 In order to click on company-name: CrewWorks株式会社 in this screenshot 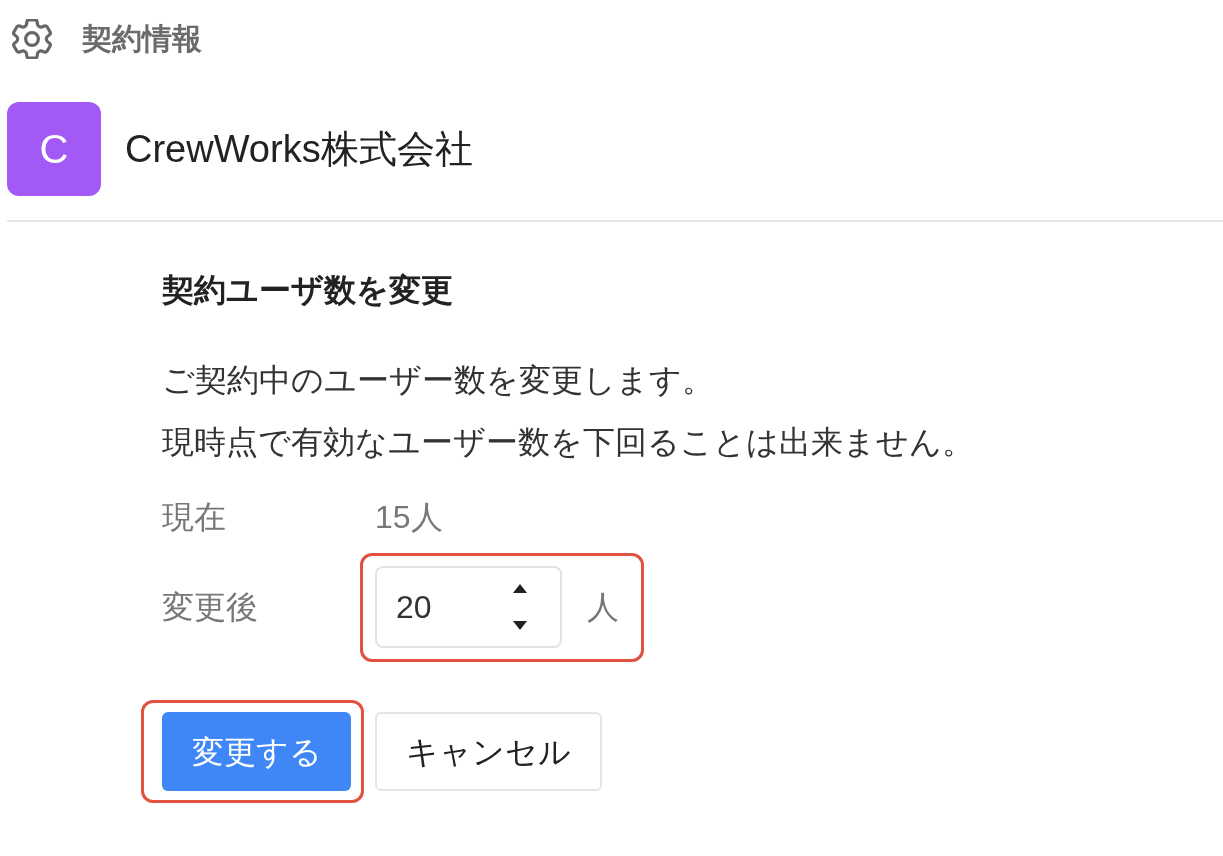, I will do `click(299, 149)`.